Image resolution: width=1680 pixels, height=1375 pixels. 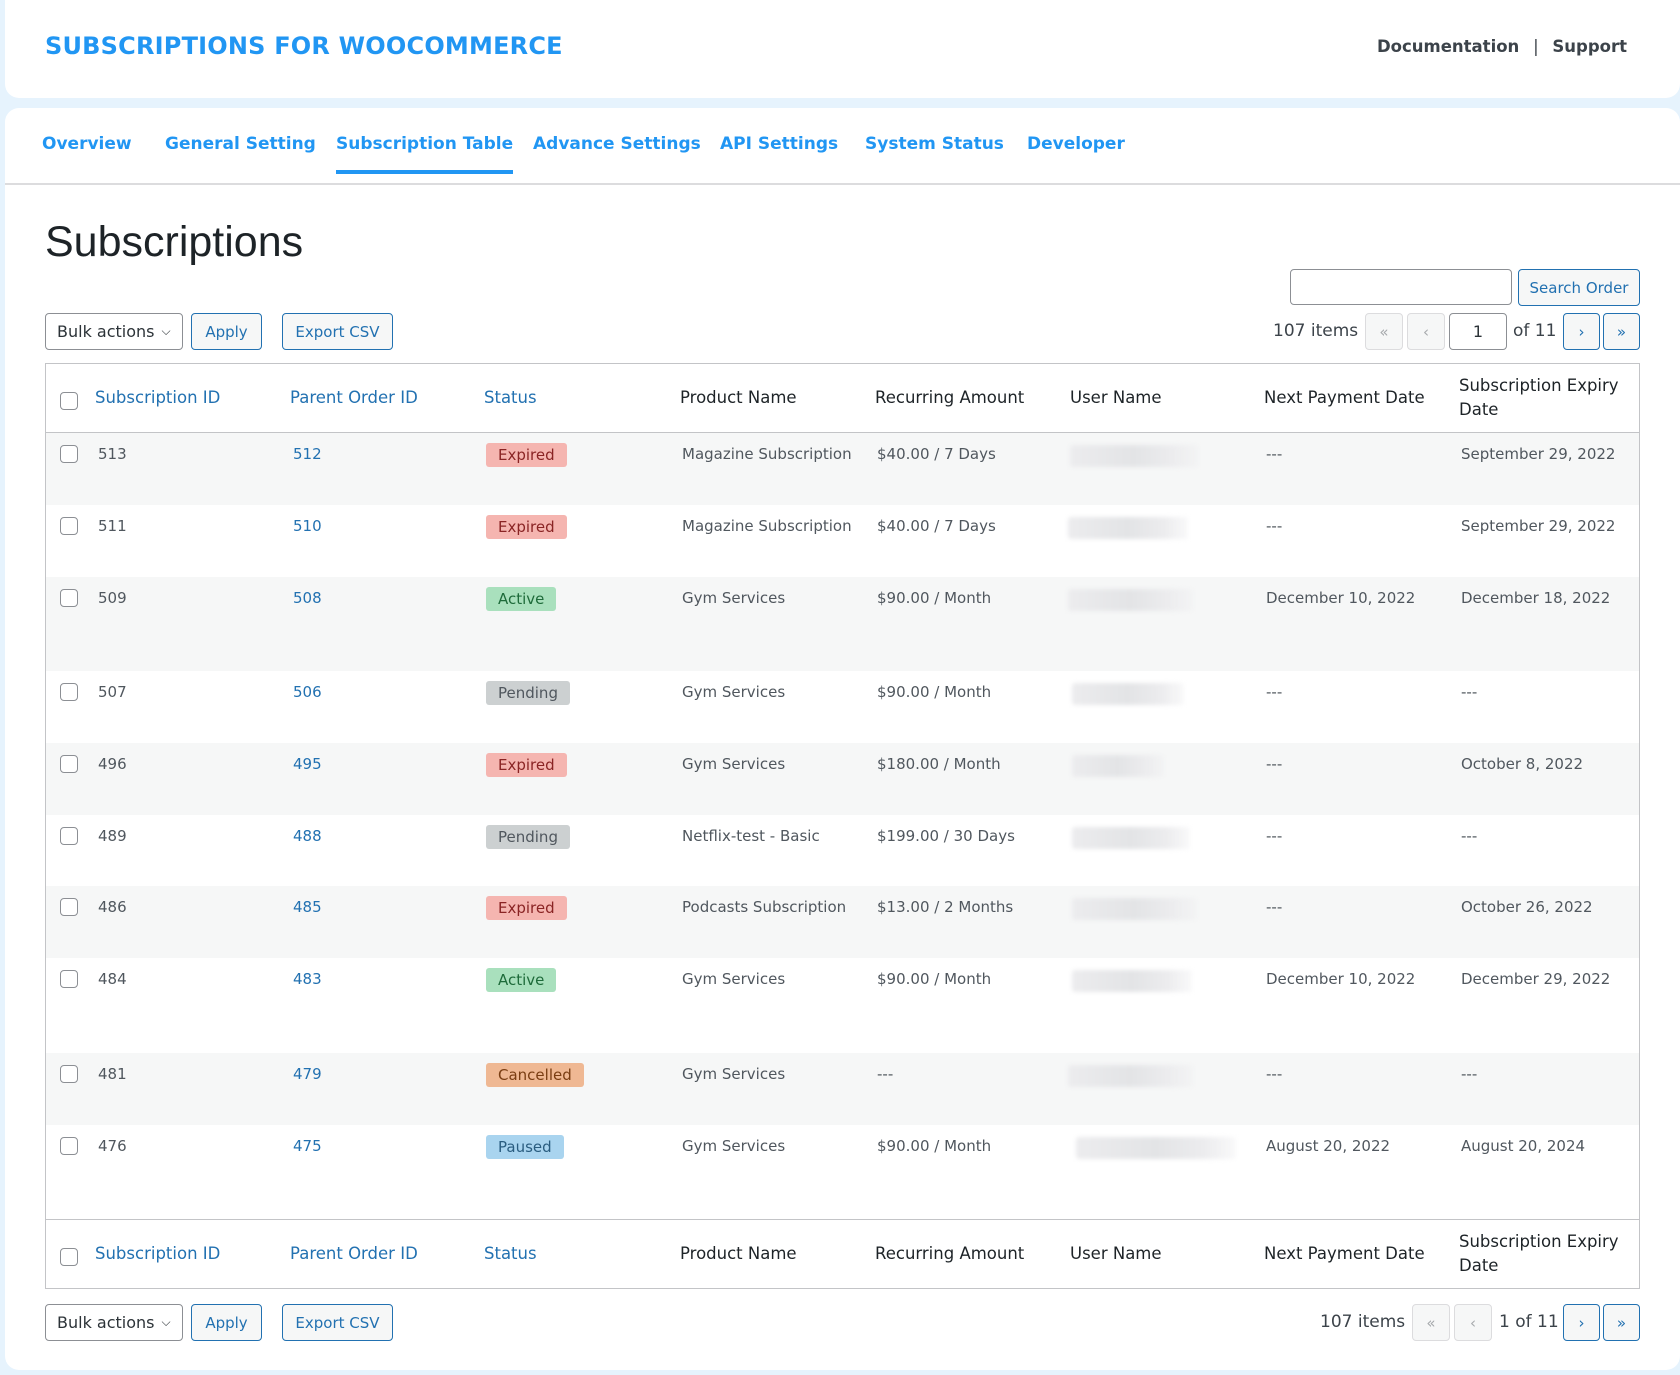 I want to click on tab-general-setting: General Setting, so click(x=240, y=154).